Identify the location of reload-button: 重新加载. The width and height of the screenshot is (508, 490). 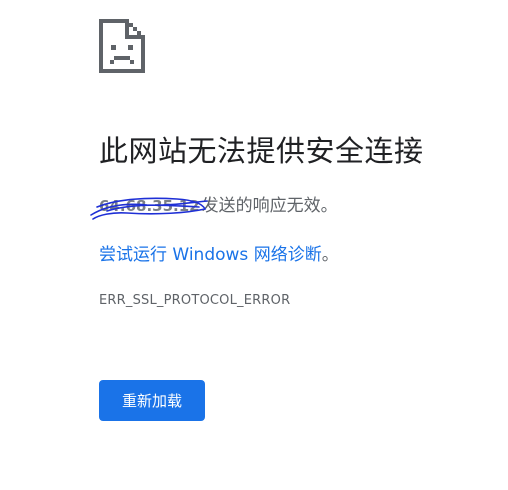
(152, 400).